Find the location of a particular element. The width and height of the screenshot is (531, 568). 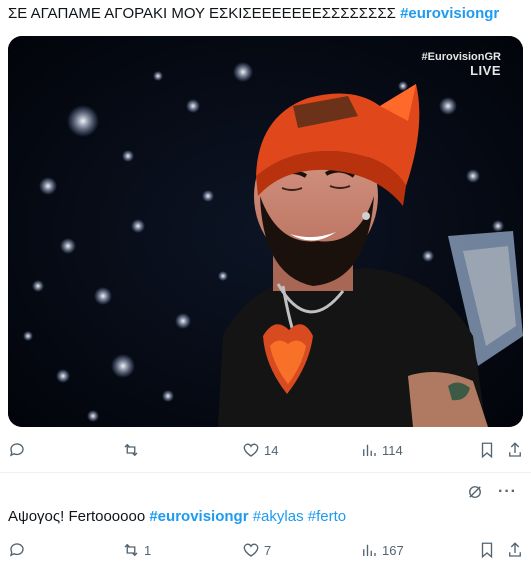

tweet-2-top-icons: ··· is located at coordinates (491, 492).